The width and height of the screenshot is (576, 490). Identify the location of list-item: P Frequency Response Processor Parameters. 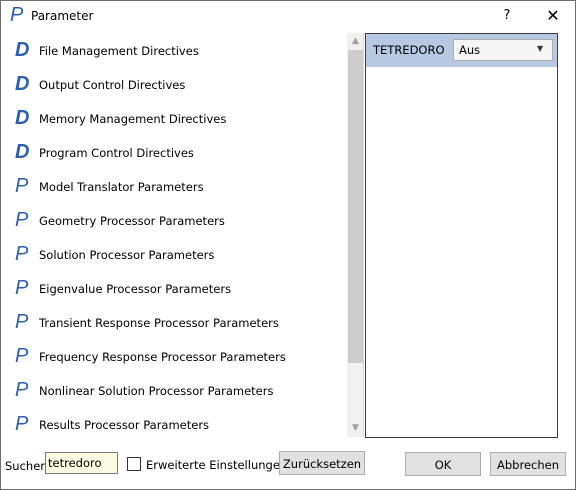
(174, 356).